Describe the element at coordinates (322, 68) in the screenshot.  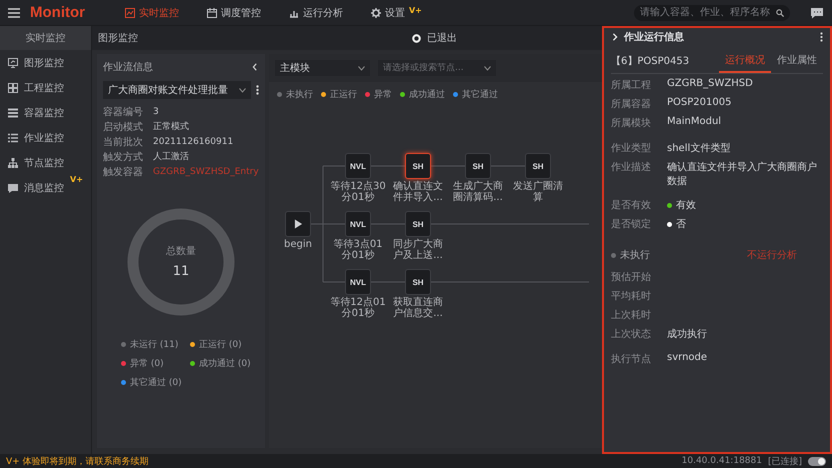
I see `module-dropdown: 主模块` at that location.